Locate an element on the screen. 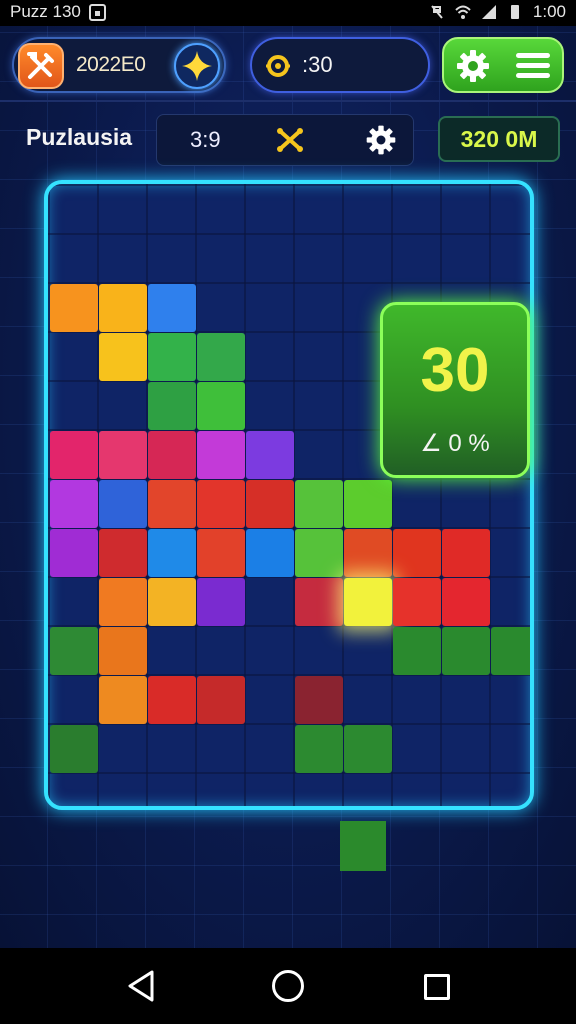  notification-icon is located at coordinates (97, 12).